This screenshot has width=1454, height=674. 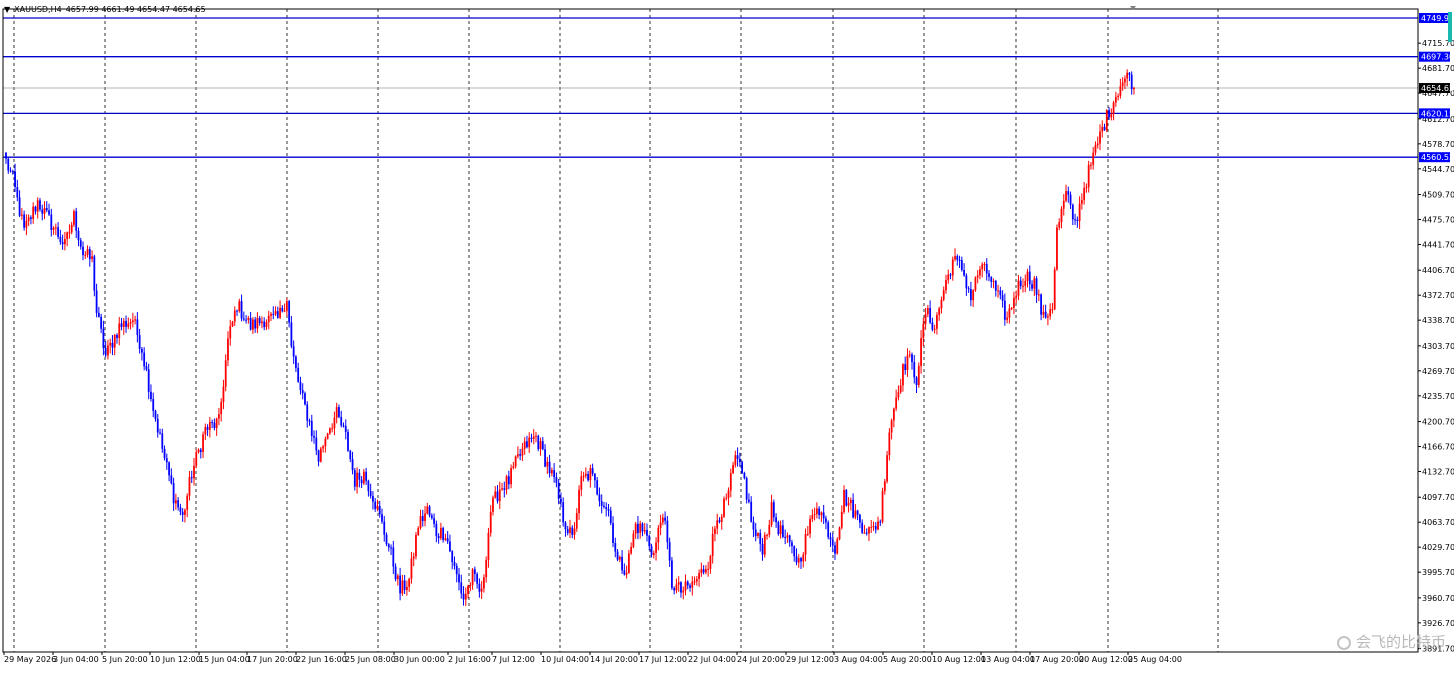 What do you see at coordinates (7, 9) in the screenshot?
I see `chevron-down-icon: ▼` at bounding box center [7, 9].